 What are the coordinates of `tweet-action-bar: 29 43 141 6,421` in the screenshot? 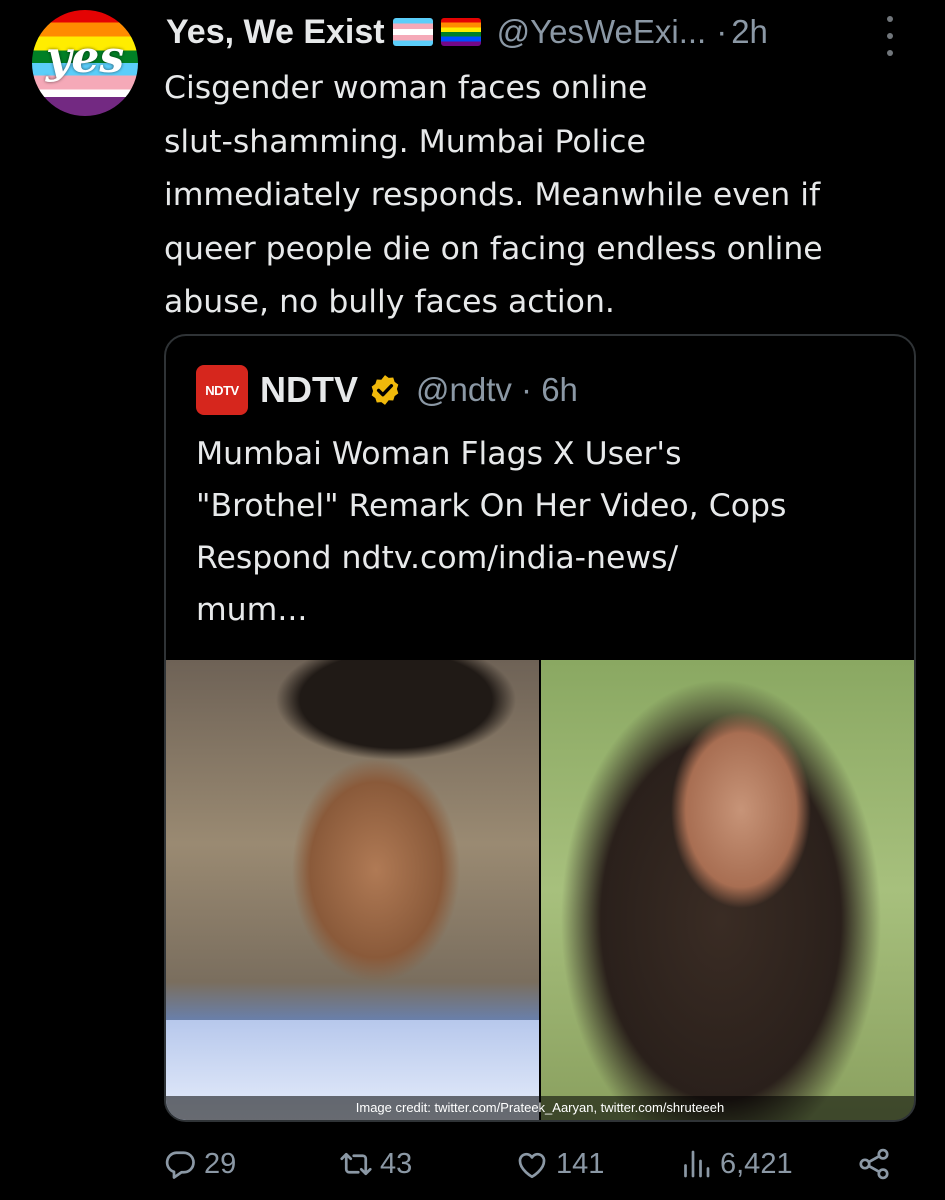 It's located at (532, 1169).